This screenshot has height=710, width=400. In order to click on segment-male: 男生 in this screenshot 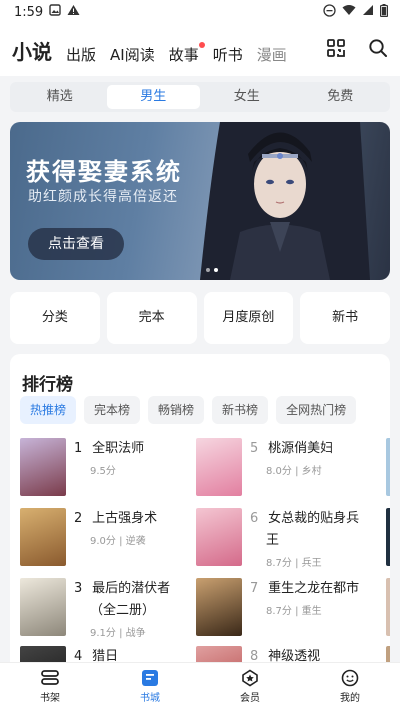, I will do `click(153, 97)`.